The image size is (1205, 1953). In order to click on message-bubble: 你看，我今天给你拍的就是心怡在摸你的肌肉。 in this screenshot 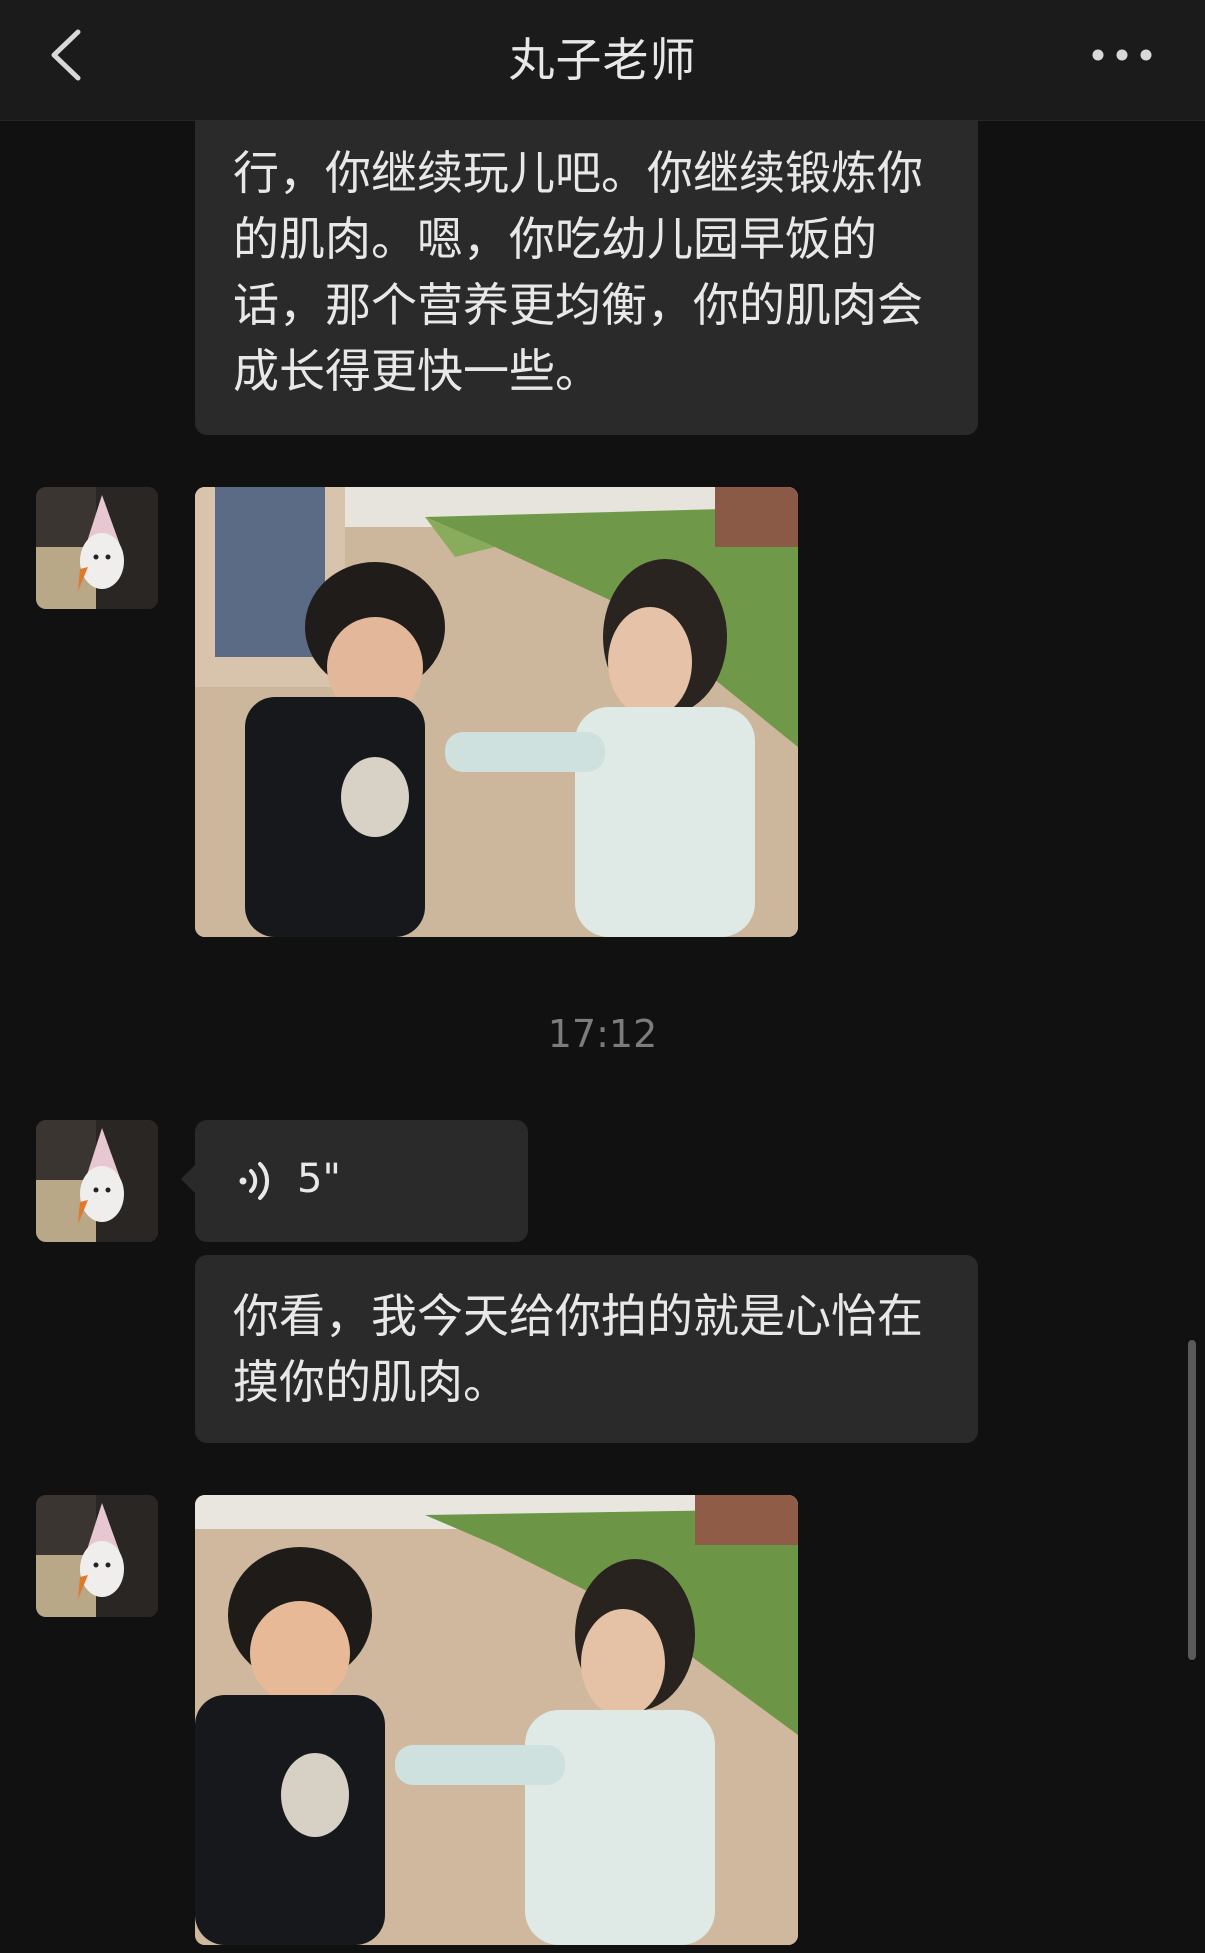, I will do `click(586, 1349)`.